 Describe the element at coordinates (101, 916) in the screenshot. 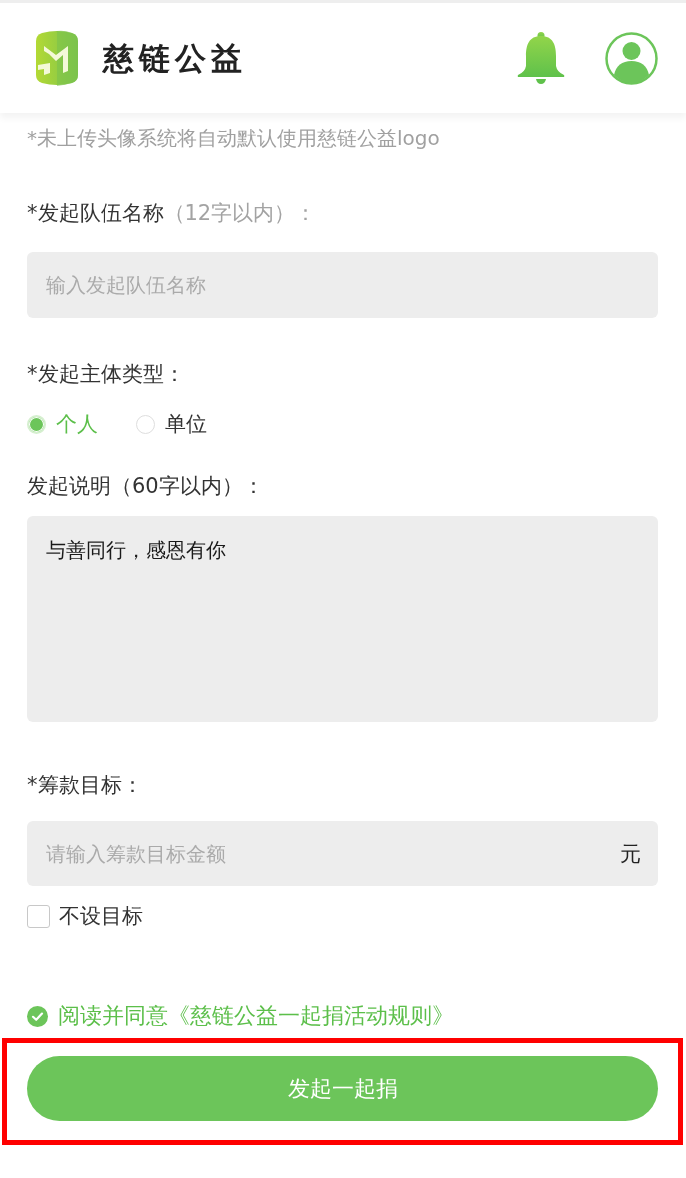

I see `checkbox-label: 不设目标` at that location.